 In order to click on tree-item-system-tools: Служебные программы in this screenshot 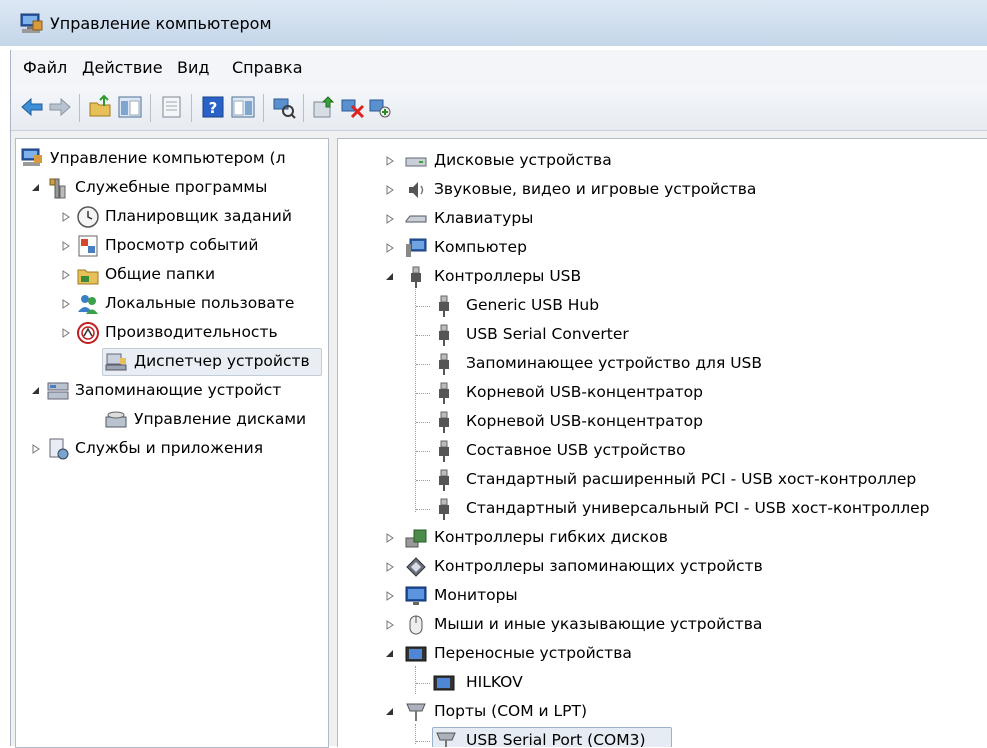, I will do `click(175, 188)`.